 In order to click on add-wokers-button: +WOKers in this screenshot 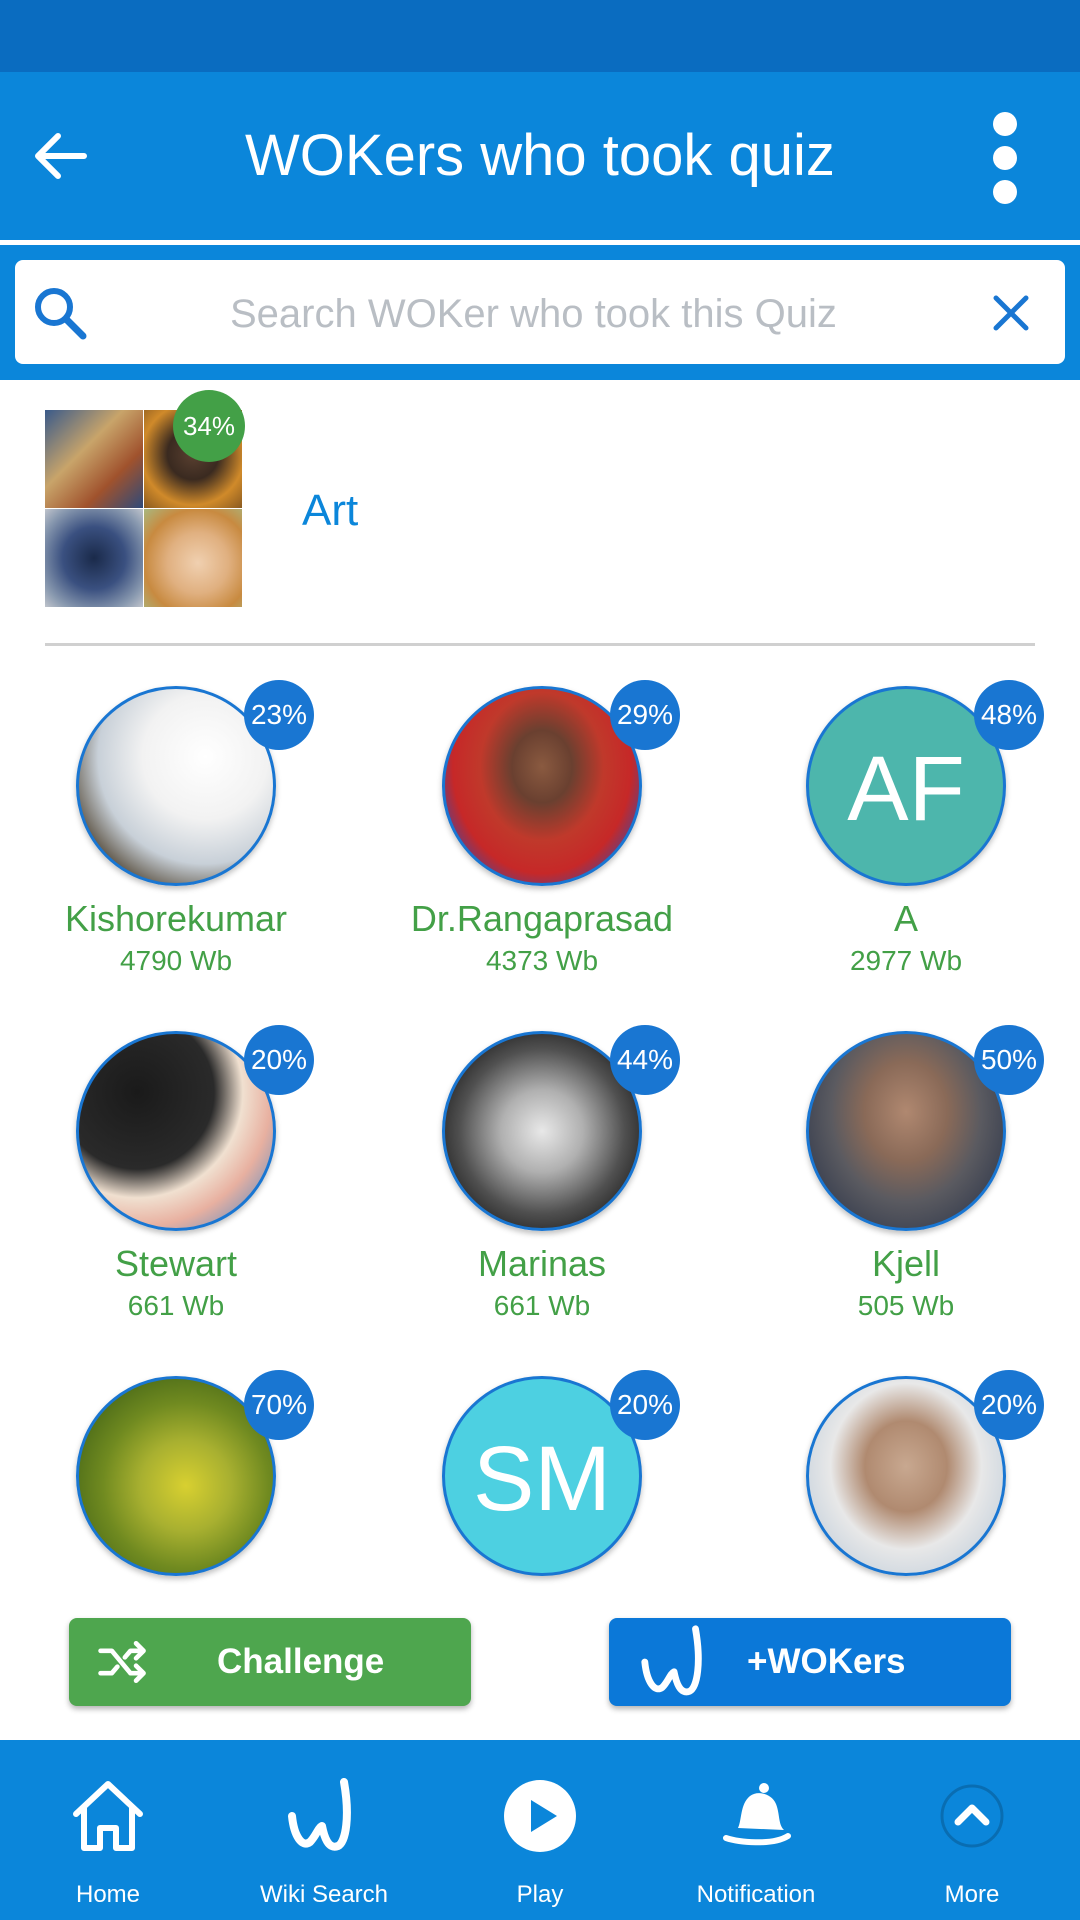, I will do `click(810, 1662)`.